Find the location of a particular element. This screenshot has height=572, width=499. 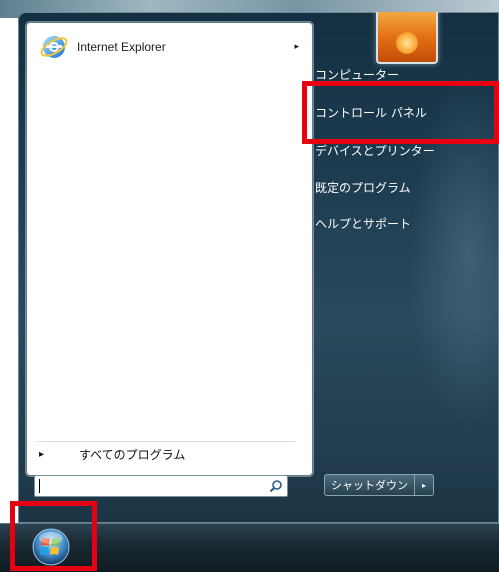

internet-explorer-label: Internet Explorer is located at coordinates (121, 47).